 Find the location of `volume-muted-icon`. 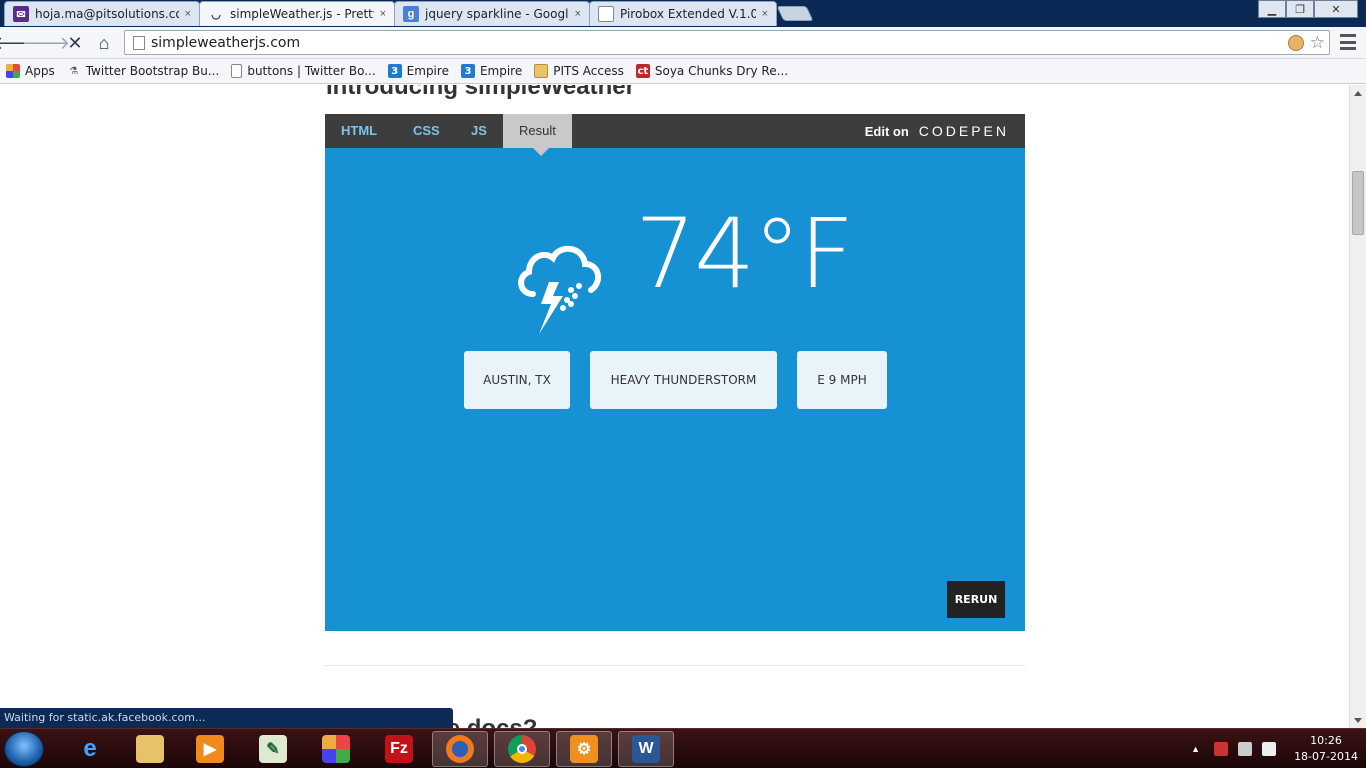

volume-muted-icon is located at coordinates (1269, 749).